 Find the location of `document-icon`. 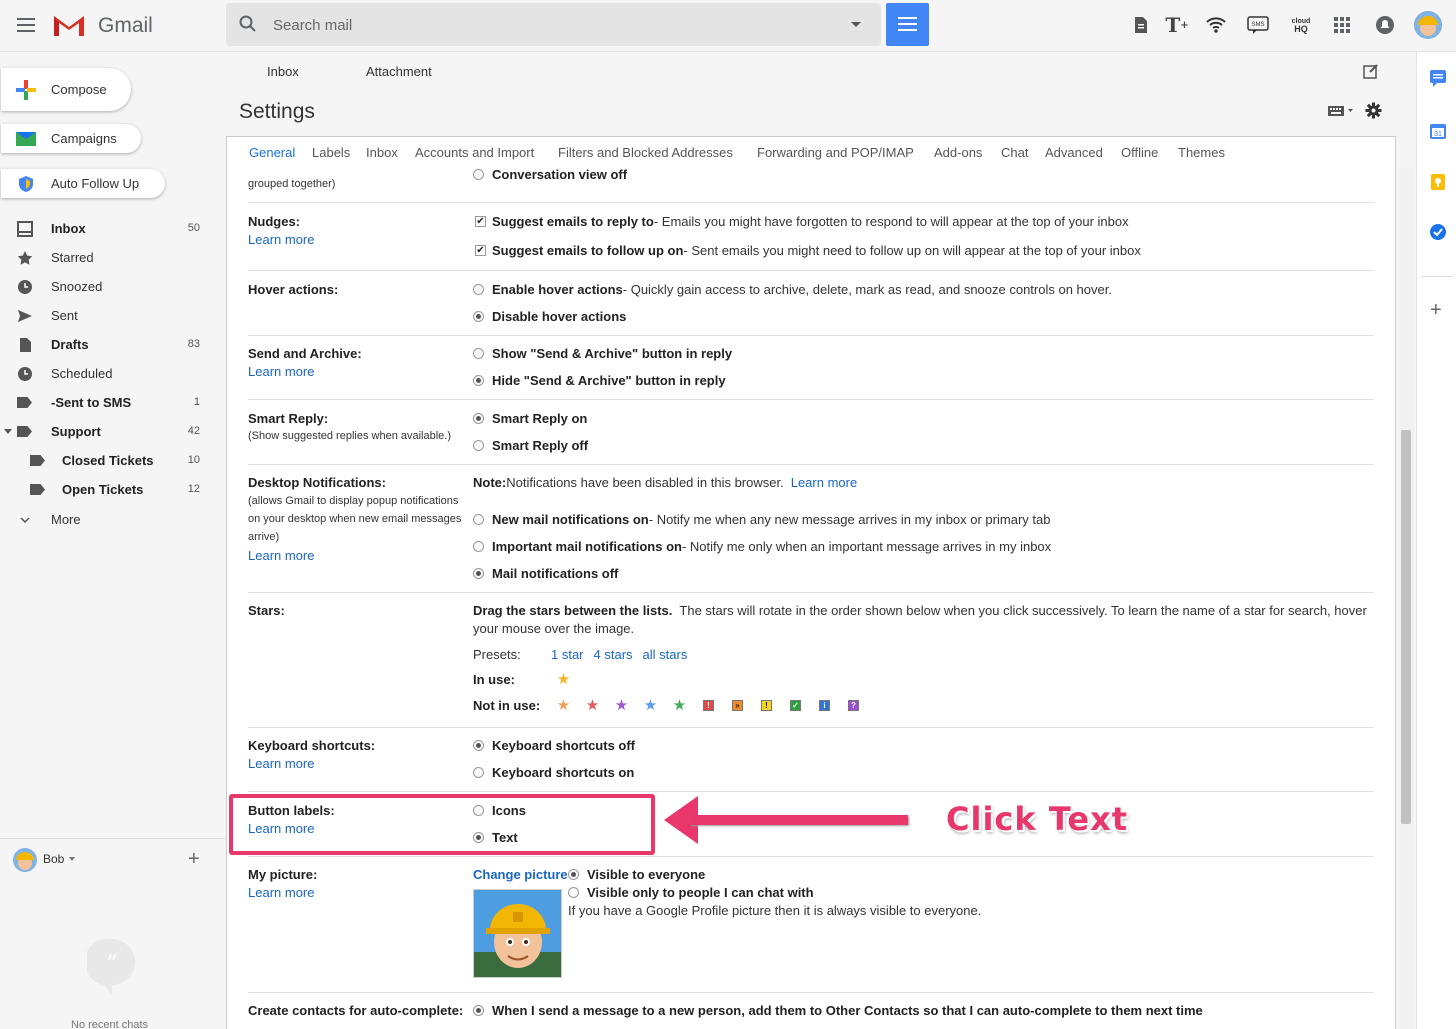

document-icon is located at coordinates (1141, 25).